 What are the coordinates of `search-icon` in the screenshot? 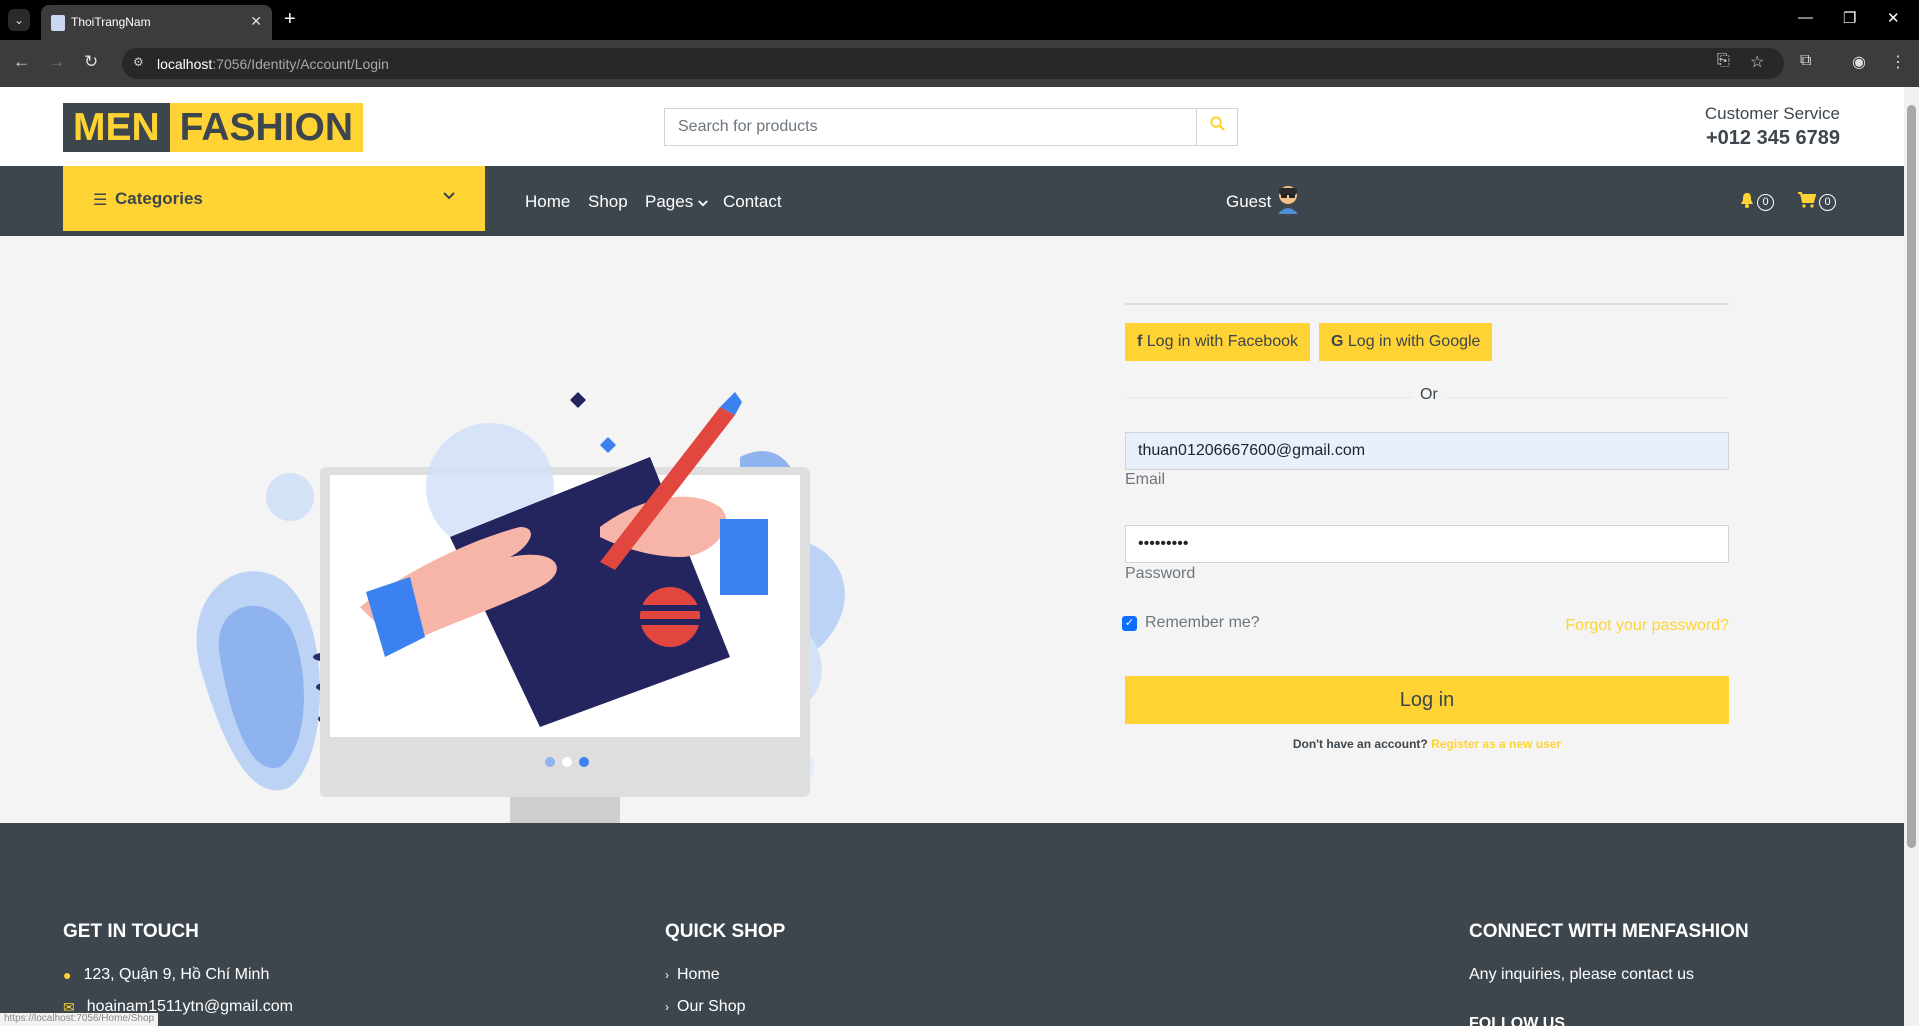 It's located at (1217, 125).